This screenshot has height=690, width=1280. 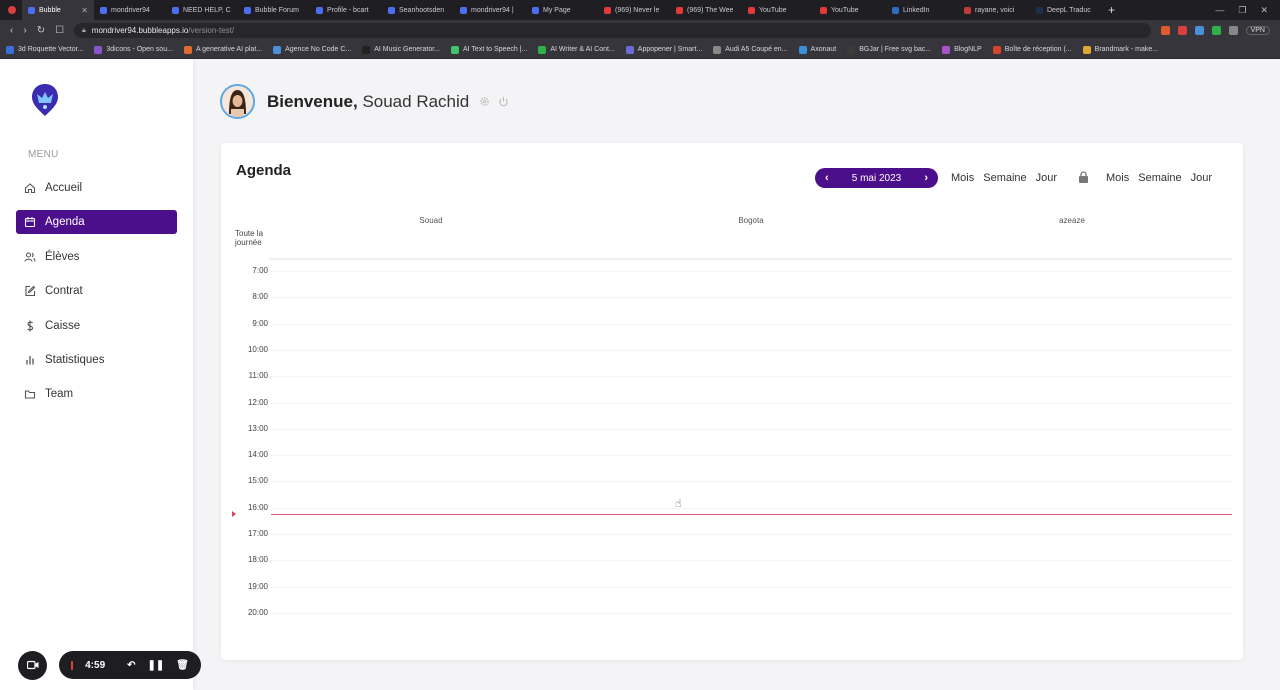 I want to click on close-window-icon: ✕, so click(x=1264, y=10).